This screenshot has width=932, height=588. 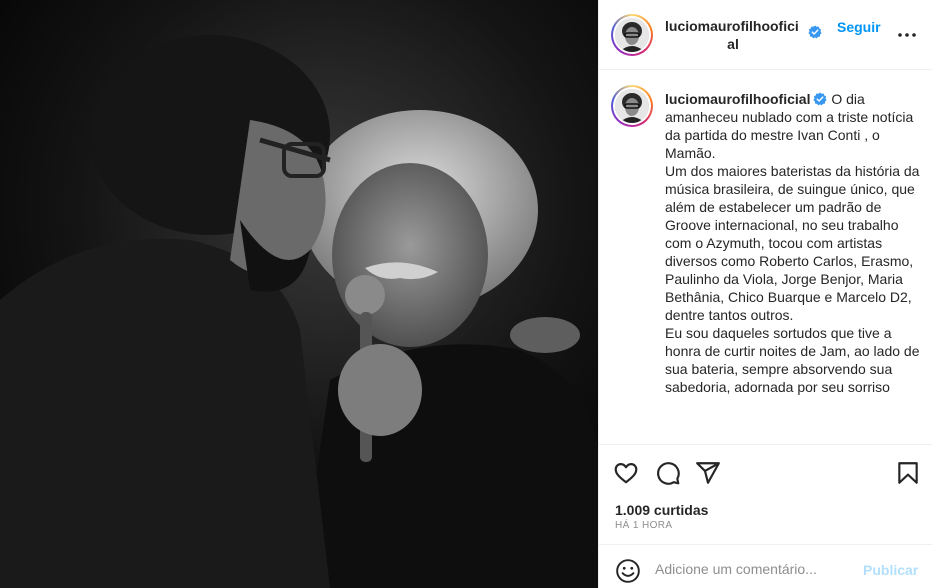 What do you see at coordinates (737, 99) in the screenshot?
I see `caption-username: luciomaurofilhooficial` at bounding box center [737, 99].